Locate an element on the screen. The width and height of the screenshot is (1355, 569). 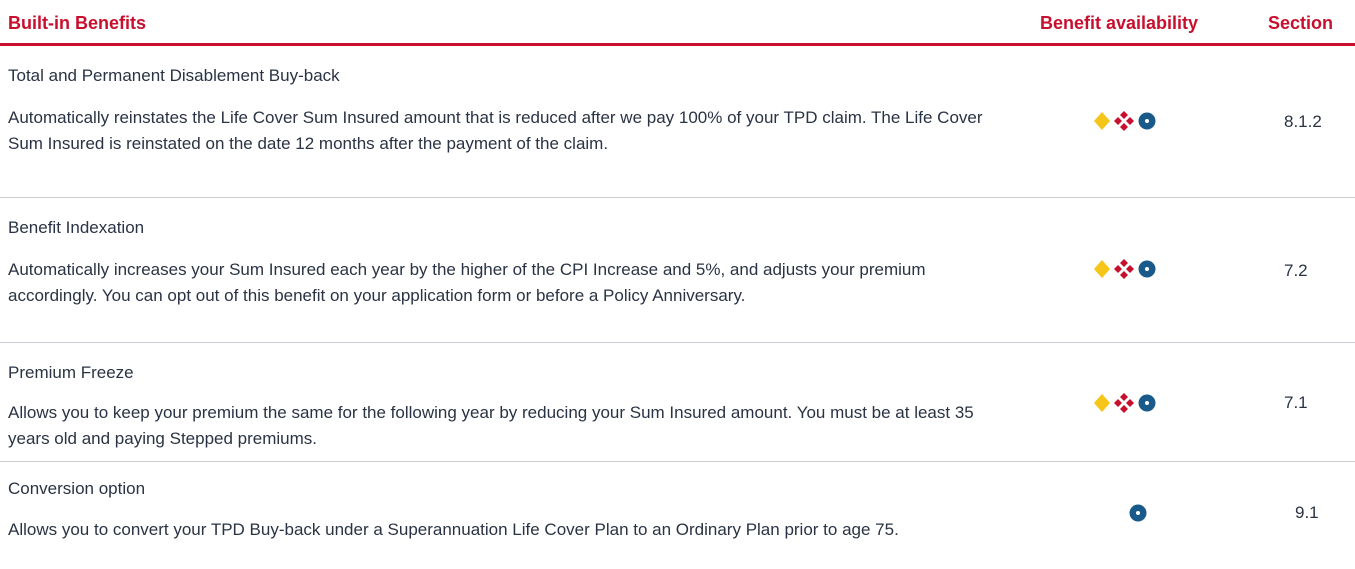
section-number: 7.2 is located at coordinates (1296, 270).